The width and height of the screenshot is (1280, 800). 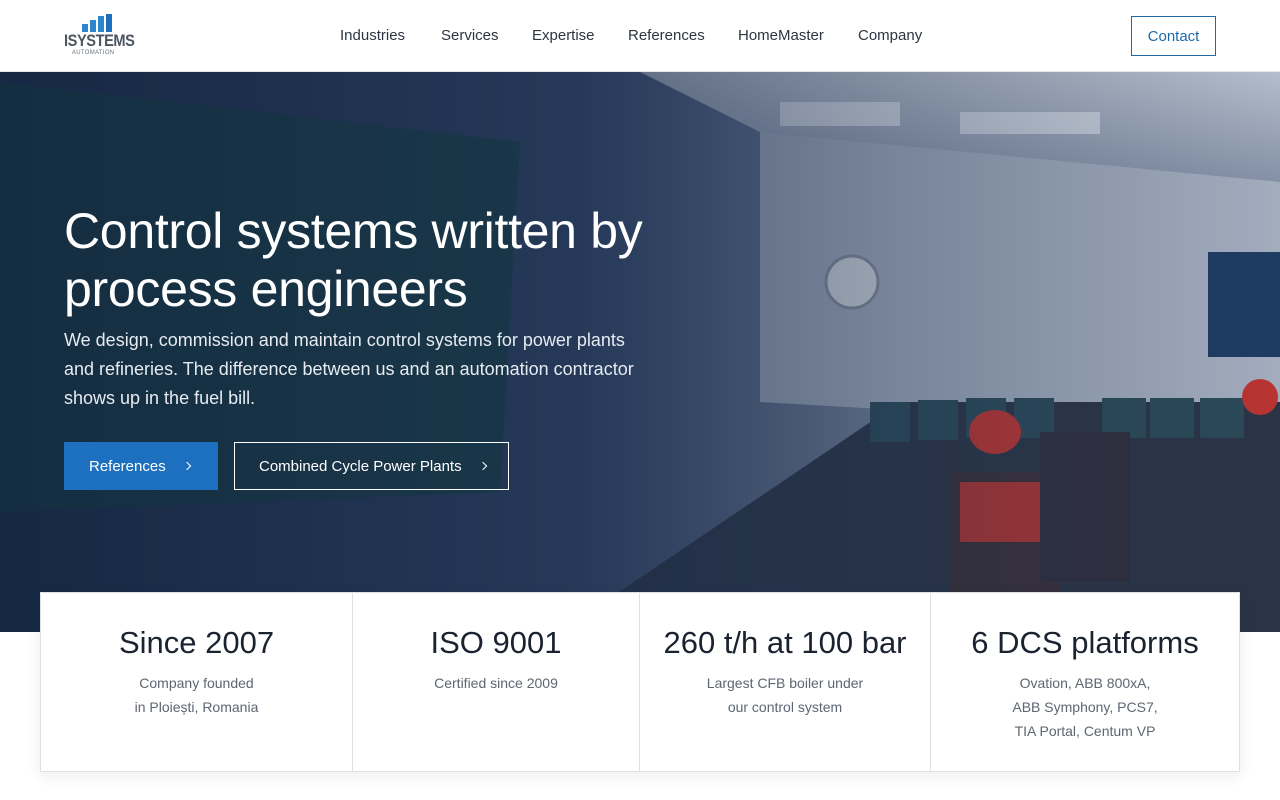 What do you see at coordinates (372, 35) in the screenshot?
I see `nav-item-industries: Industries` at bounding box center [372, 35].